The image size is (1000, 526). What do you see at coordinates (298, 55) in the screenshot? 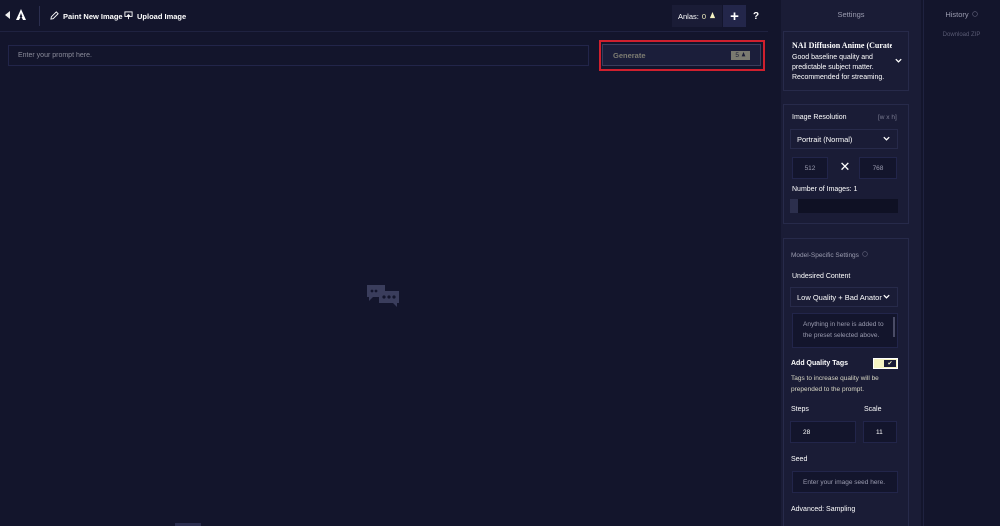
I see `prompt-input` at bounding box center [298, 55].